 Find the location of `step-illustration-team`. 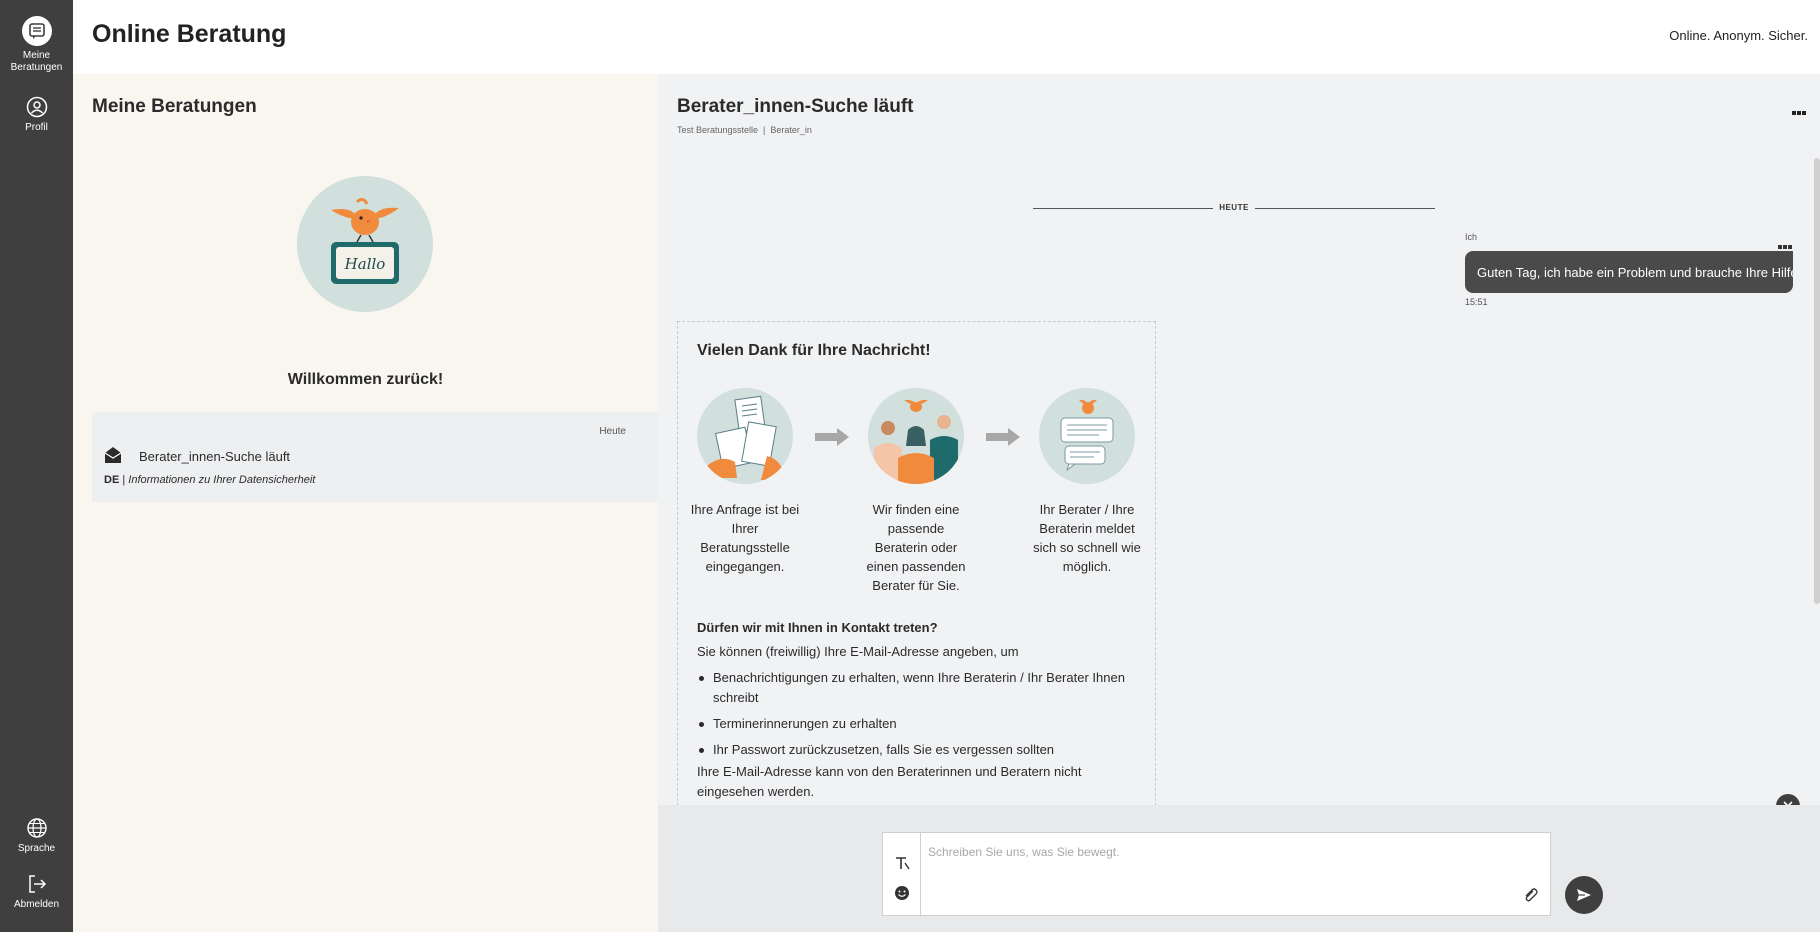

step-illustration-team is located at coordinates (916, 436).